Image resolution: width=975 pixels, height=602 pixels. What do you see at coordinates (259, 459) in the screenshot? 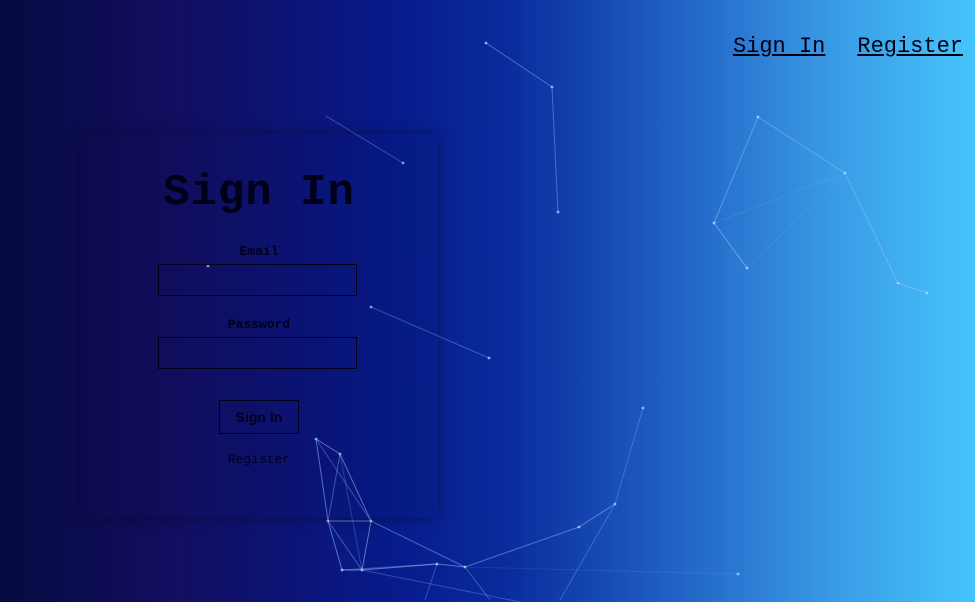
I see `register-link: Register` at bounding box center [259, 459].